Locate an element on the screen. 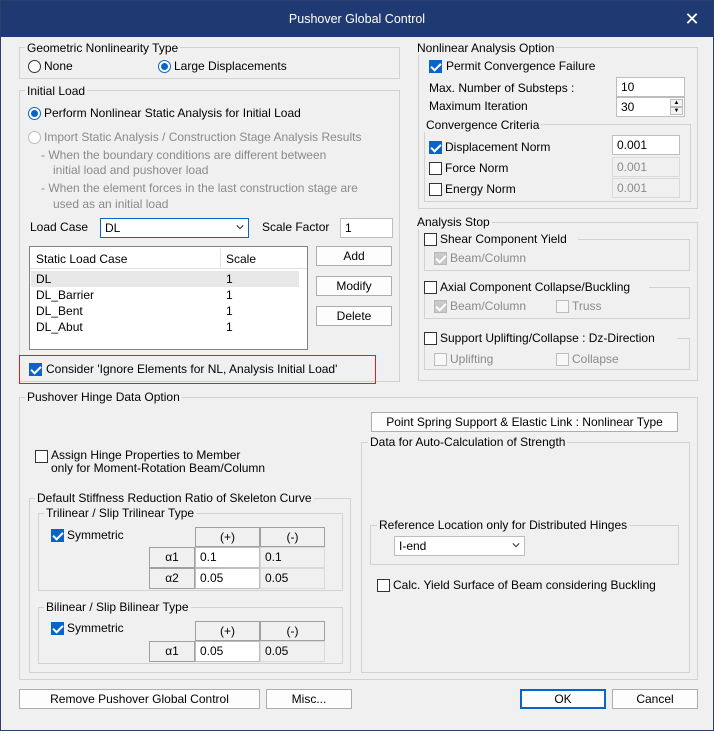 The width and height of the screenshot is (714, 731). bilinear-symmetric-checkbox is located at coordinates (57, 628).